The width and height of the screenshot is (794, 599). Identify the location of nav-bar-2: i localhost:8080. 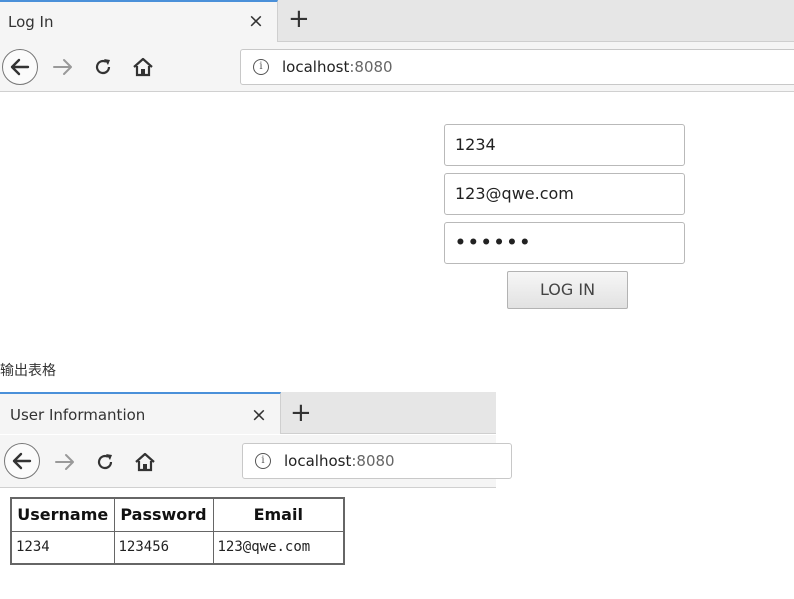
(256, 461).